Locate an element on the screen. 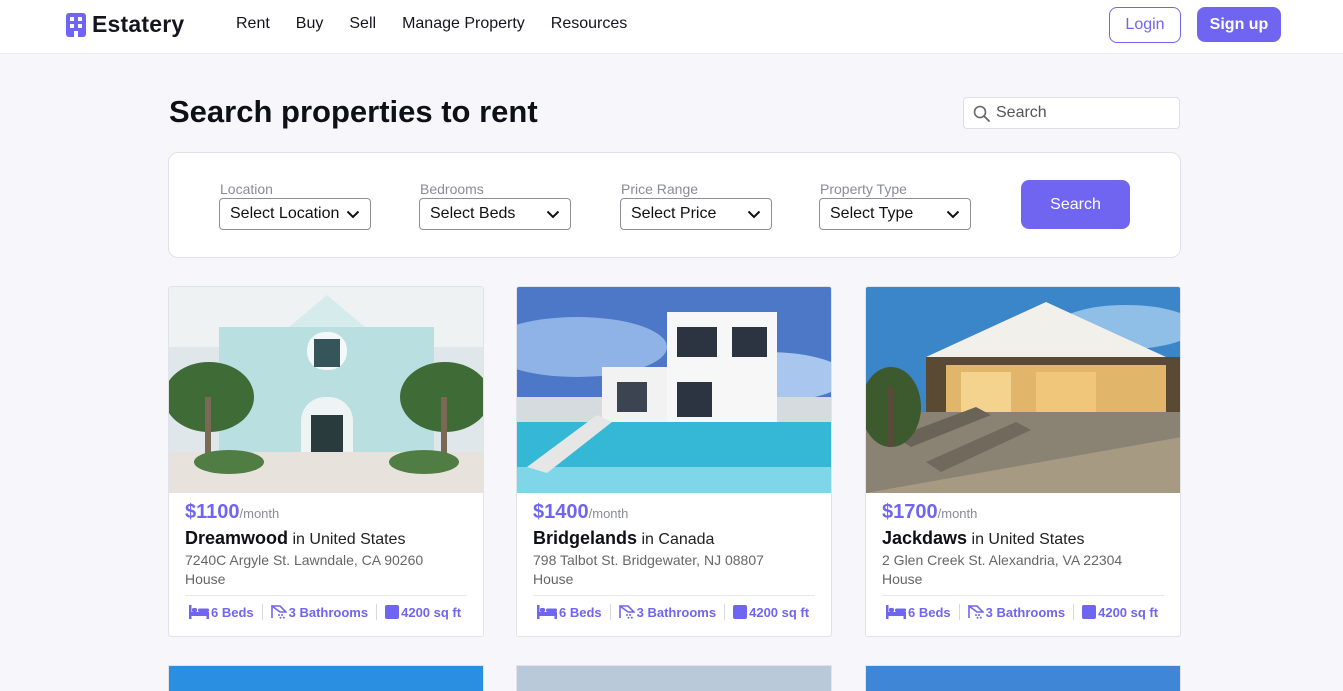 The image size is (1343, 691). select-value: Select Location is located at coordinates (285, 213).